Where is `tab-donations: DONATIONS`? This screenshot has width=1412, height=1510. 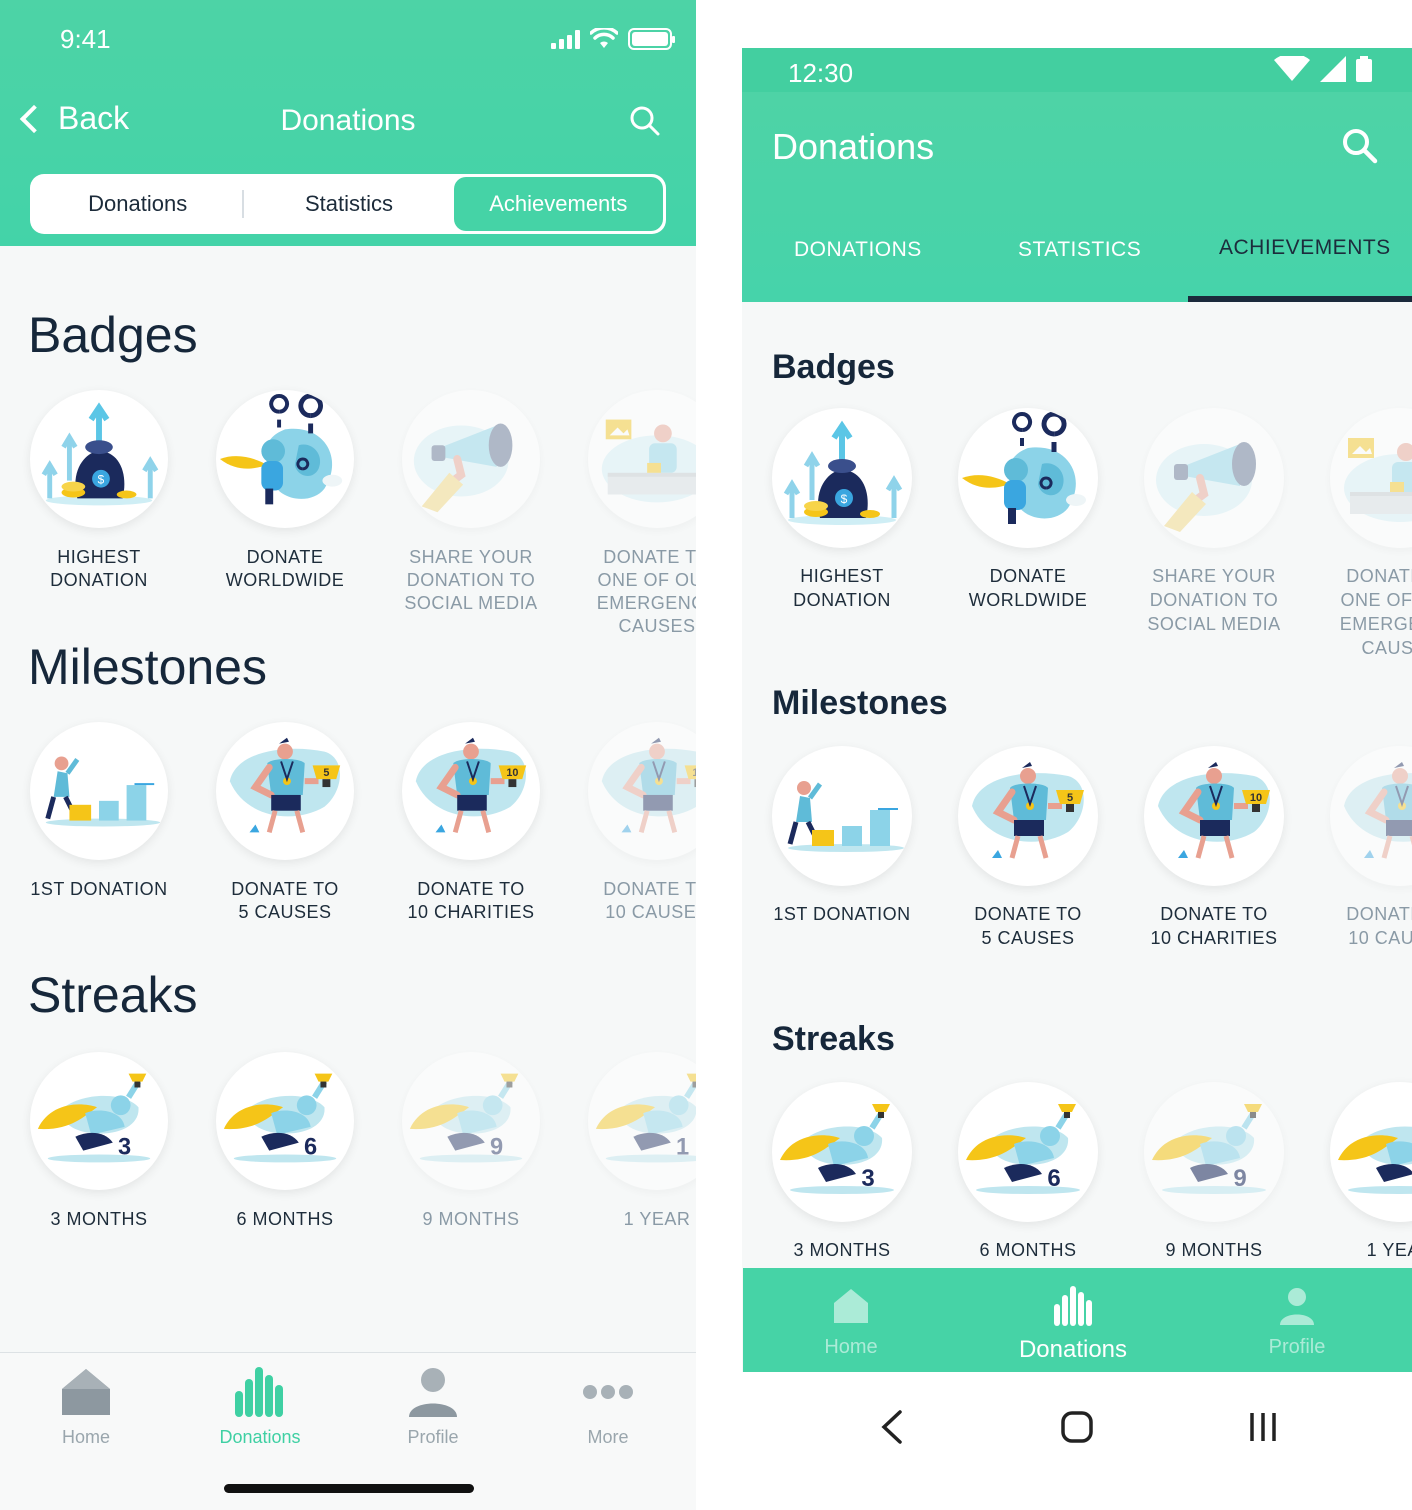 tab-donations: DONATIONS is located at coordinates (858, 250).